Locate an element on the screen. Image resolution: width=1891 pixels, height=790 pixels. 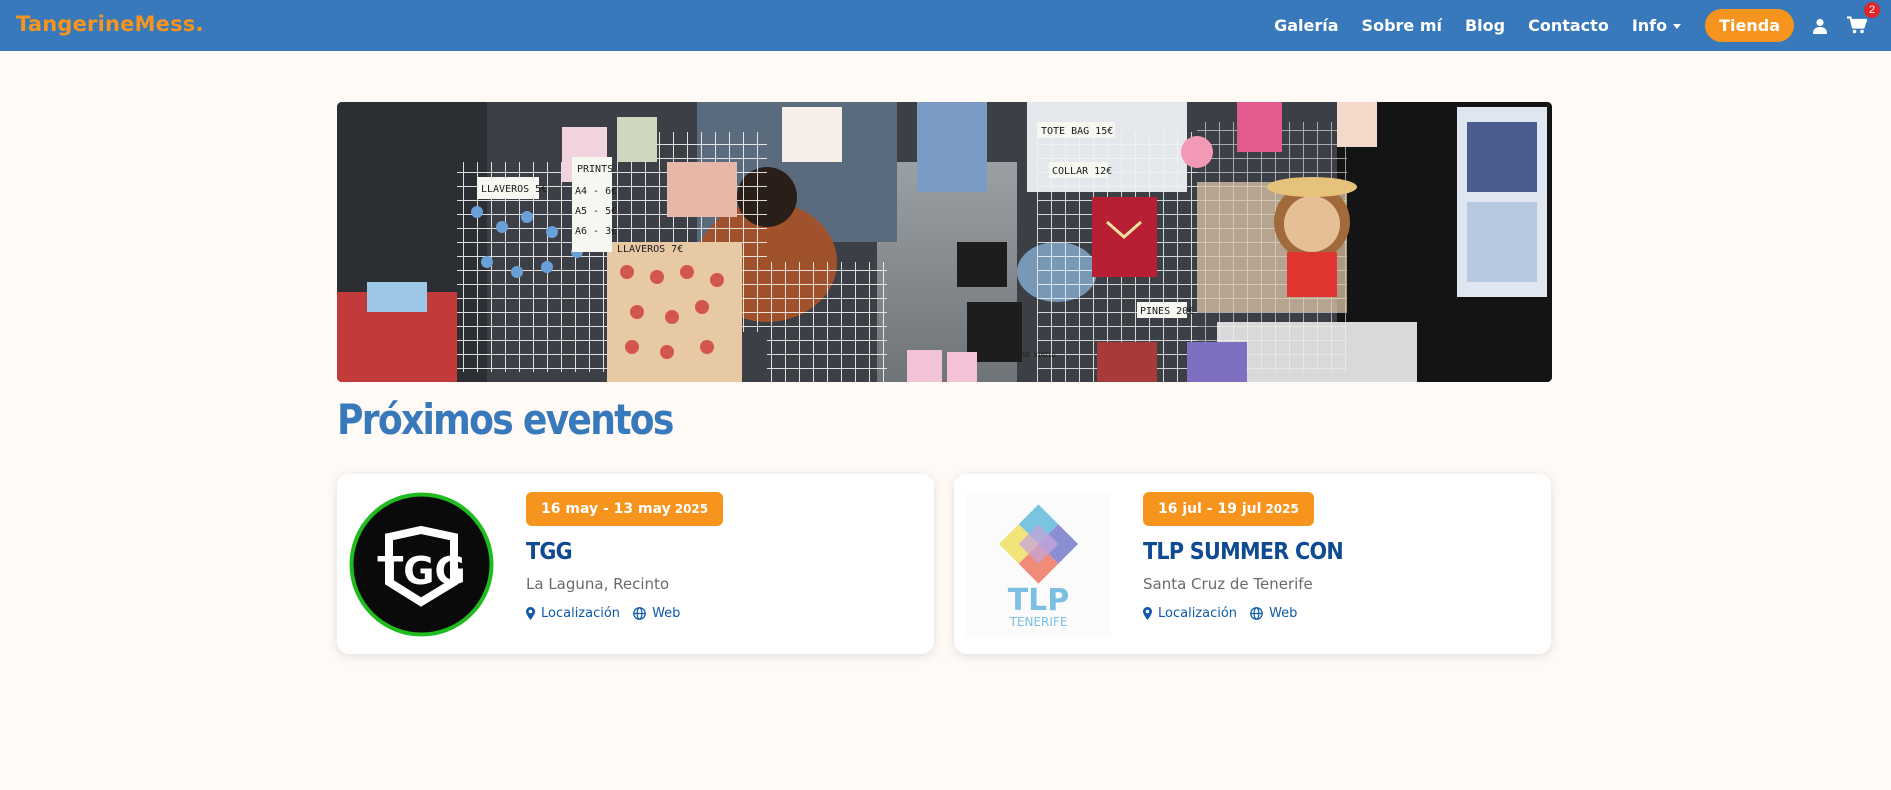
hero-sign-pegatinas: PEGATINAS DE VINILO is located at coordinates (1021, 355).